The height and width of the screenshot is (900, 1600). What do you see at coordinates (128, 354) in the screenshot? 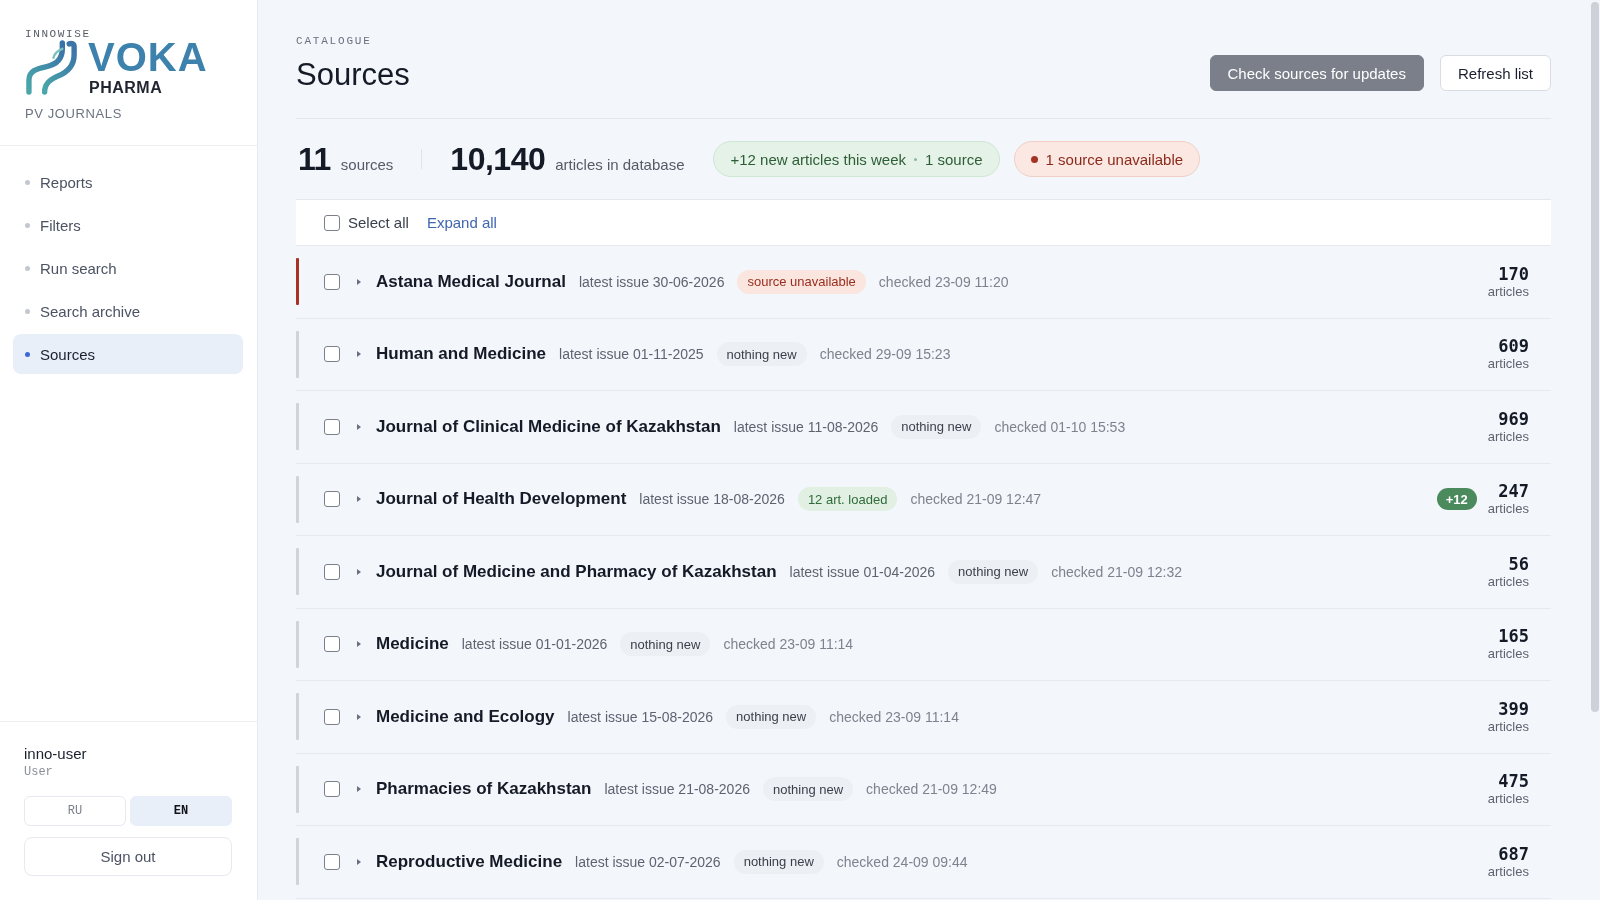
I see `nav-item: Sources` at bounding box center [128, 354].